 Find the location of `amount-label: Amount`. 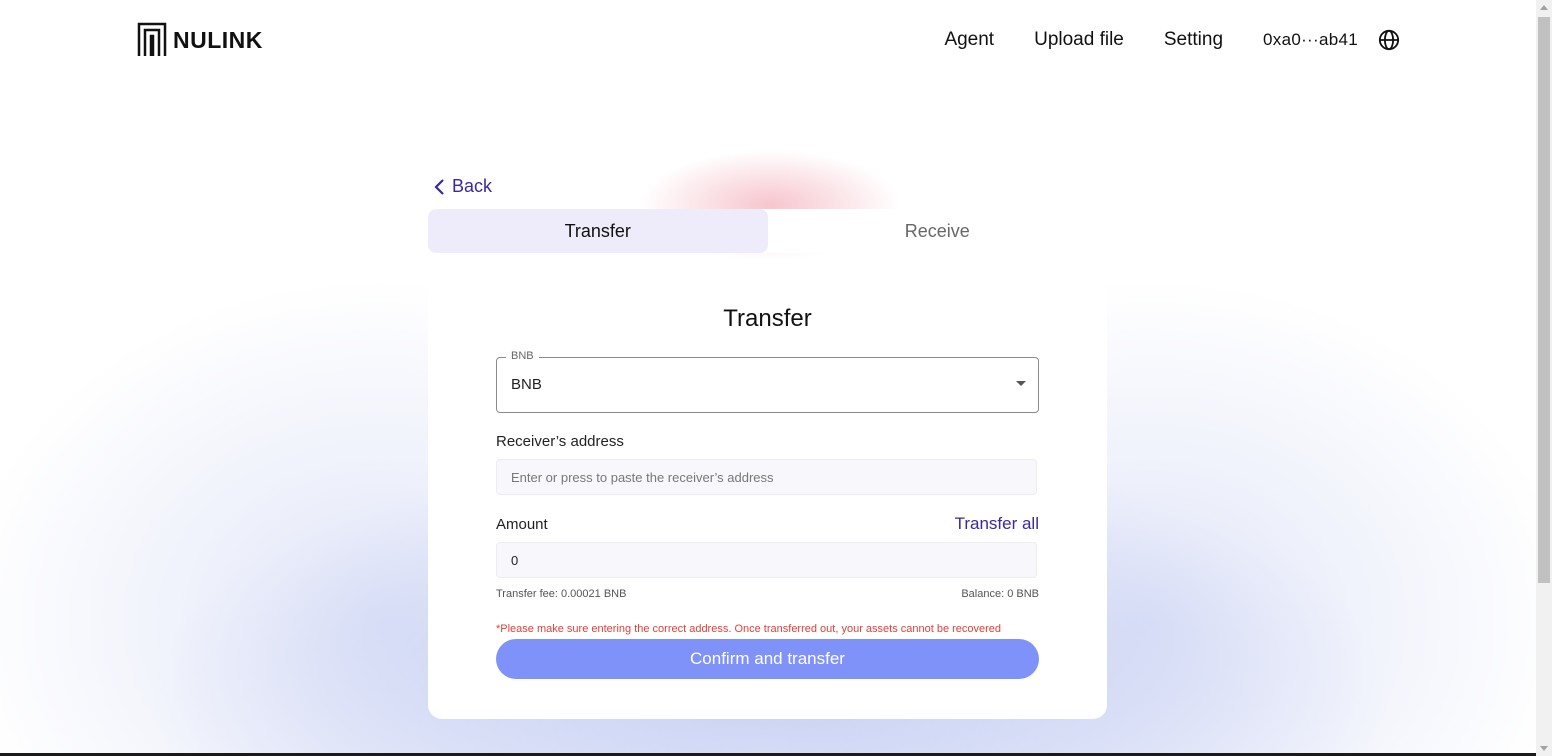

amount-label: Amount is located at coordinates (522, 524).